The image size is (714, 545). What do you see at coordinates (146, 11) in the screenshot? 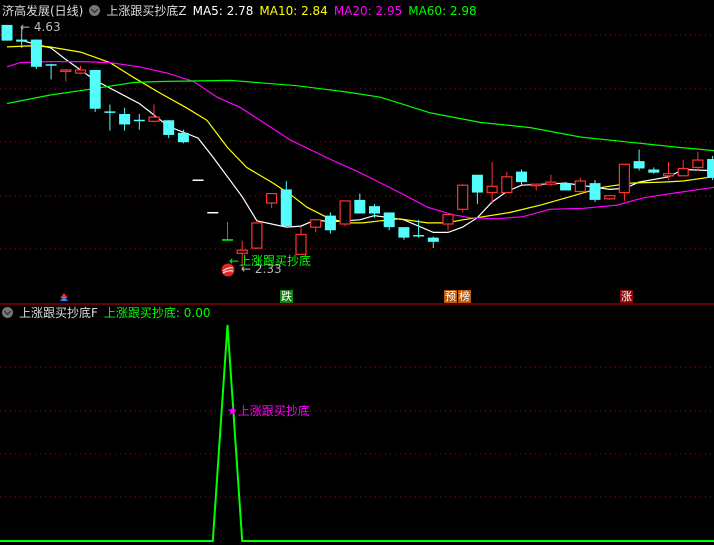
I see `main-indicator-name: 上涨跟买抄底Z` at bounding box center [146, 11].